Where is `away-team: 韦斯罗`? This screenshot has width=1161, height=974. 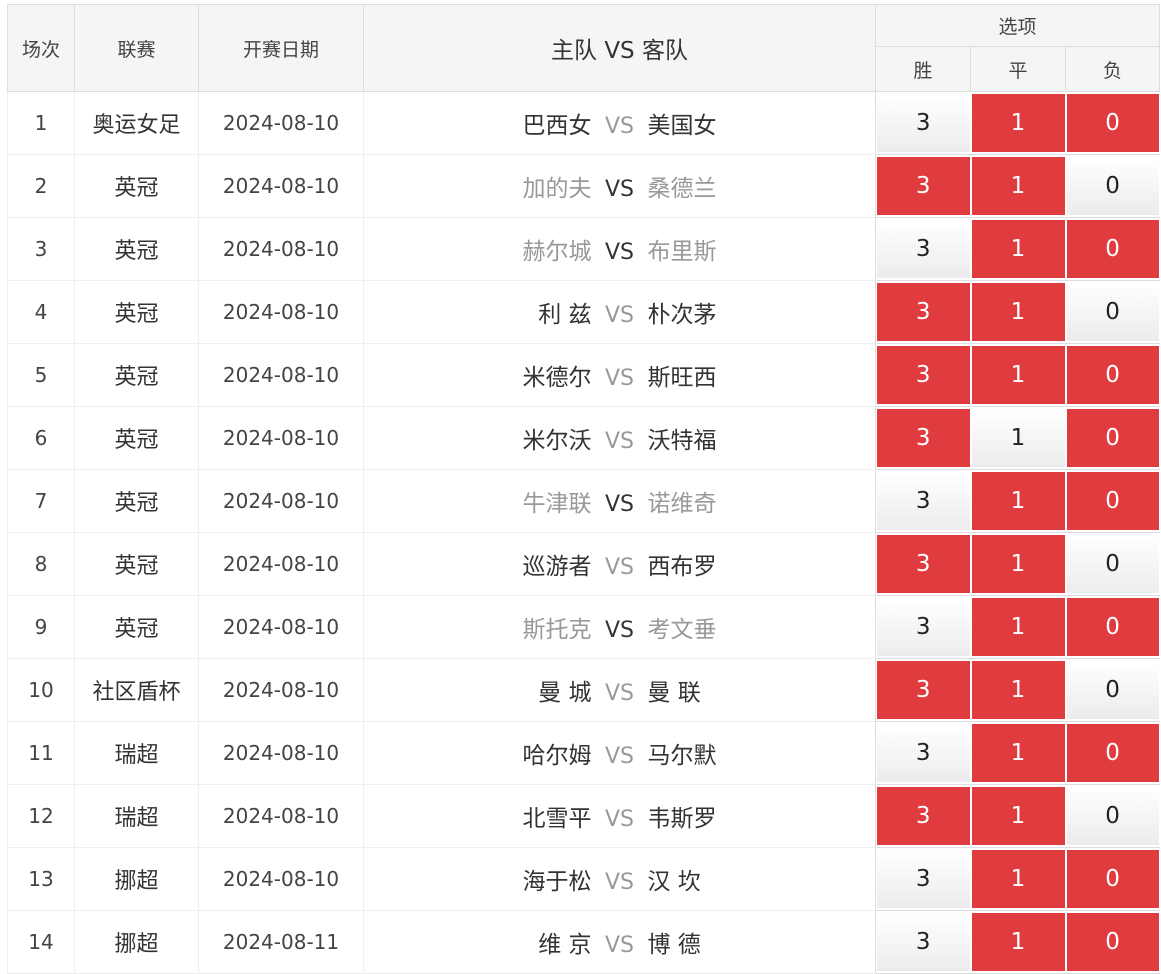 away-team: 韦斯罗 is located at coordinates (682, 819).